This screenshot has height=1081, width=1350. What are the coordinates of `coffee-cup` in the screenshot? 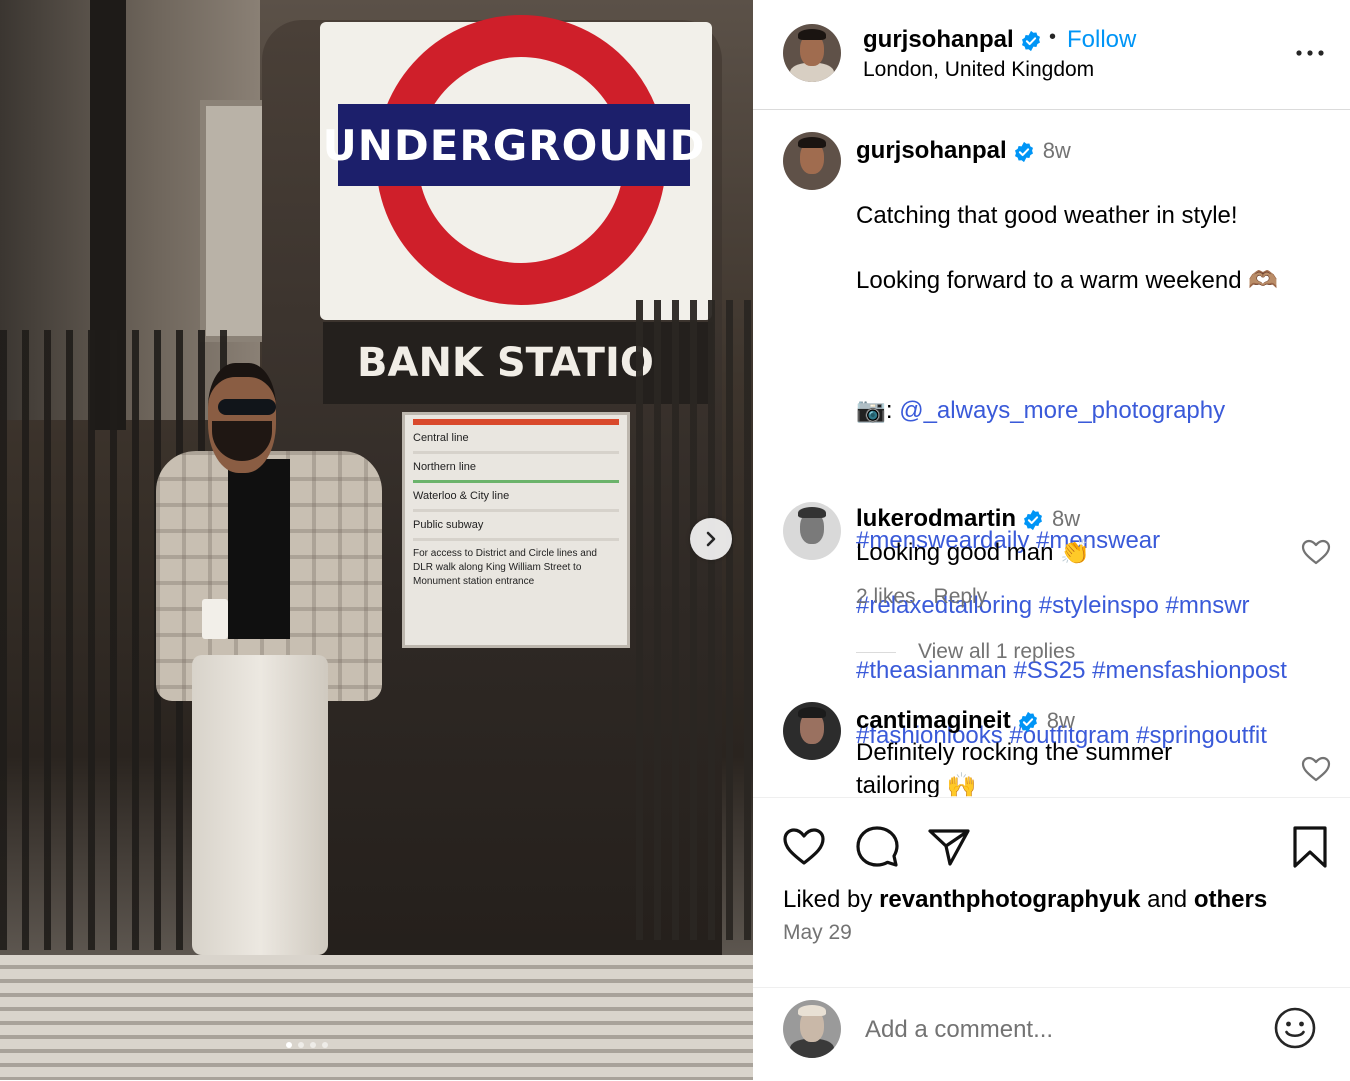 It's located at (215, 619).